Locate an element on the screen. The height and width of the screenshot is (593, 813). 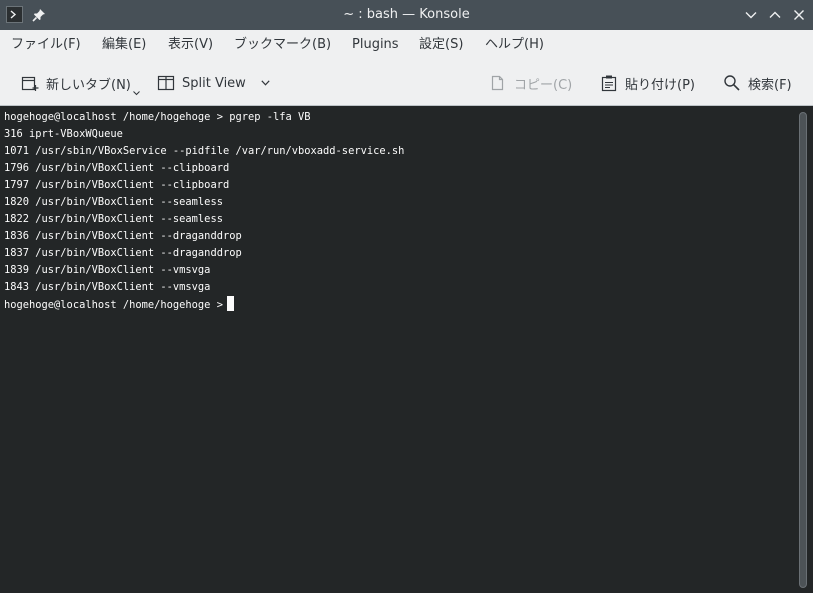
find-button: 検索(F) is located at coordinates (757, 83).